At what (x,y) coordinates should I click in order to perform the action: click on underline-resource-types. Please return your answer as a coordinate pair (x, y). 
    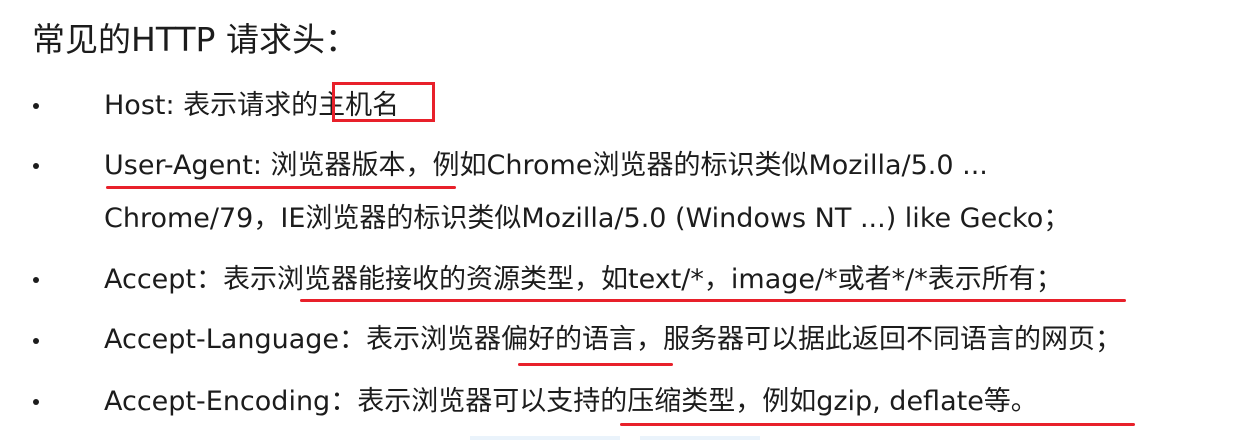
    Looking at the image, I should click on (713, 300).